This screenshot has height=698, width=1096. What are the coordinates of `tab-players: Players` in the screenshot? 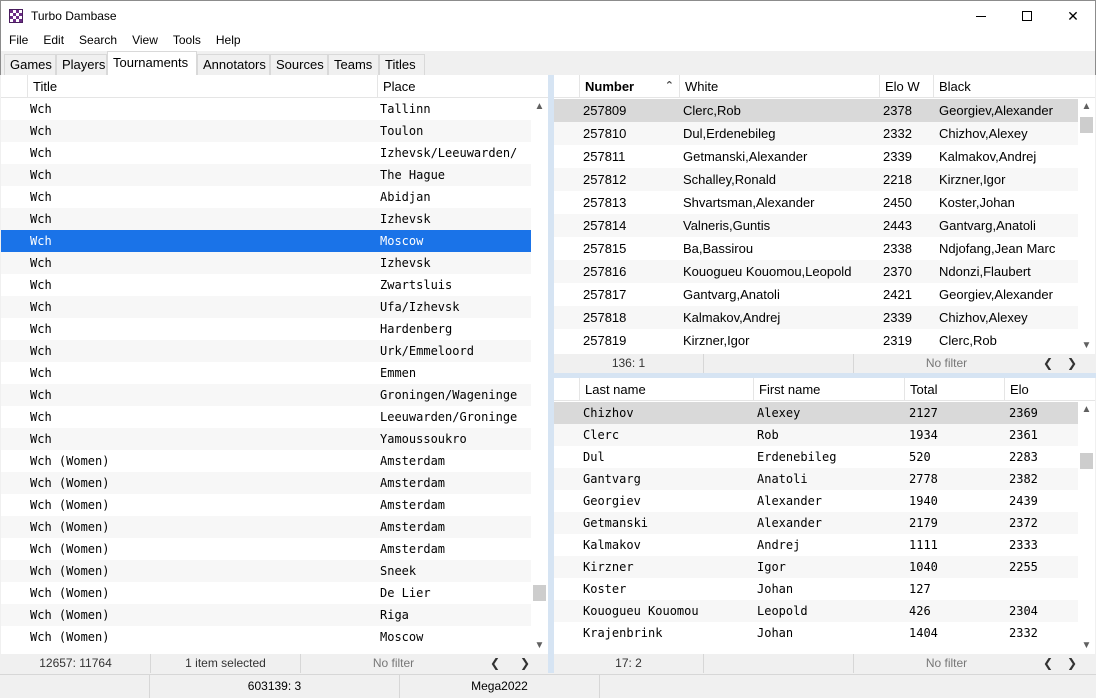 It's located at (81, 64).